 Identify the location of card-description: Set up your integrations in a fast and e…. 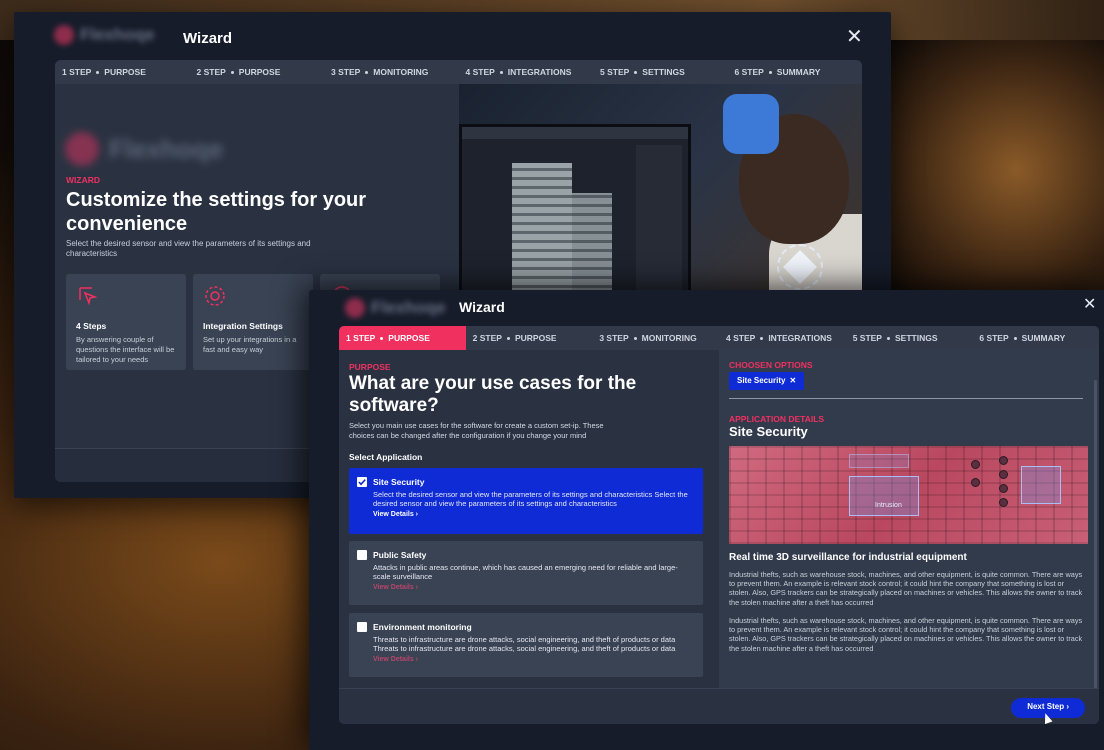
(250, 344).